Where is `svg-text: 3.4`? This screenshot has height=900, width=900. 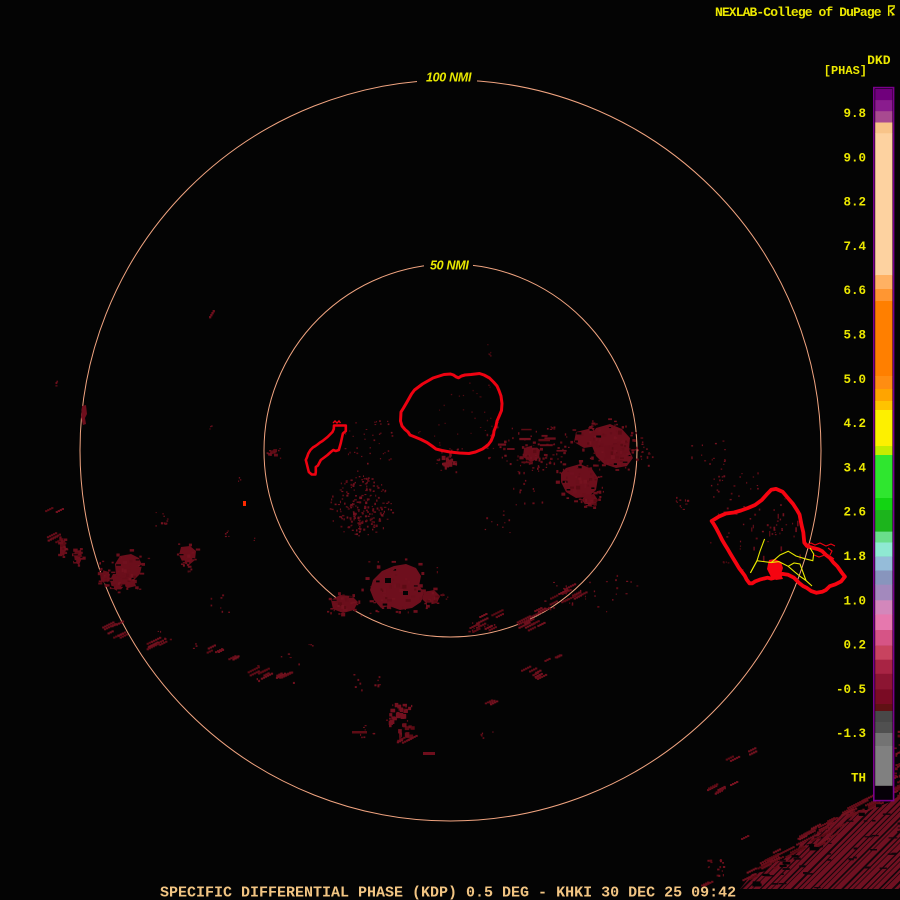 svg-text: 3.4 is located at coordinates (854, 468).